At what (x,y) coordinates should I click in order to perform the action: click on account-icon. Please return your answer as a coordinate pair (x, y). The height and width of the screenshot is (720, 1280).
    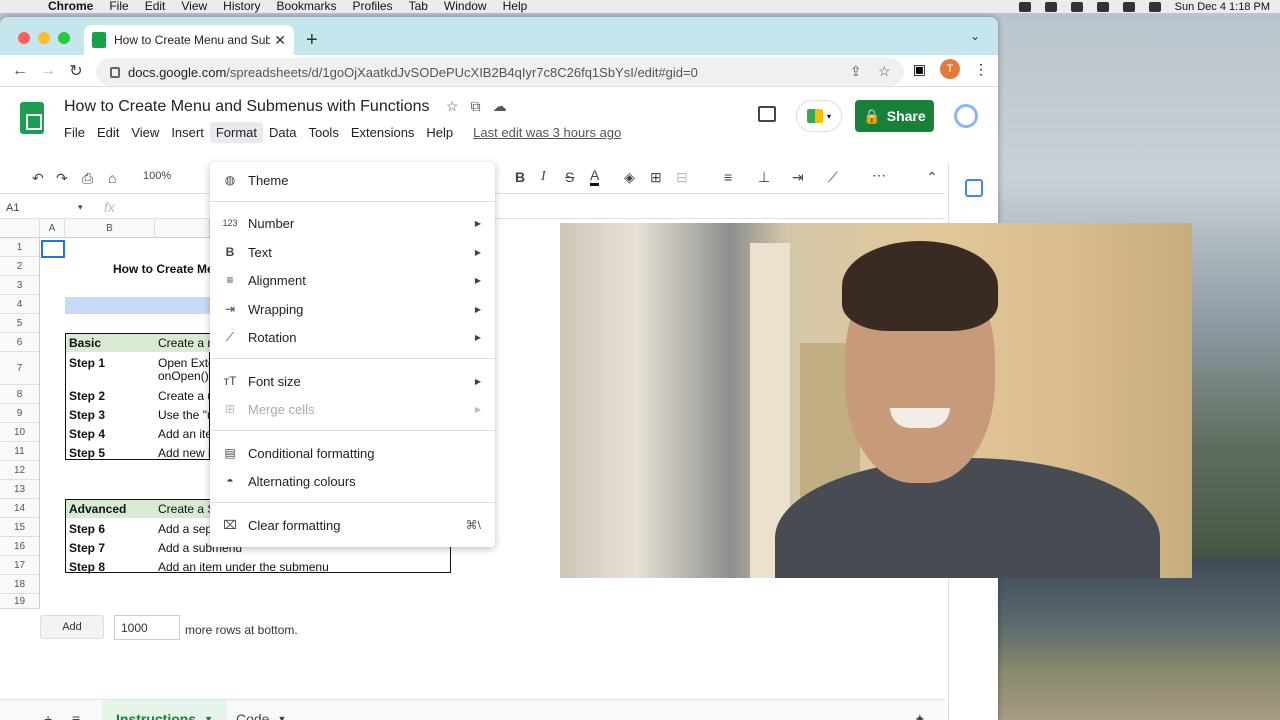
    Looking at the image, I should click on (966, 116).